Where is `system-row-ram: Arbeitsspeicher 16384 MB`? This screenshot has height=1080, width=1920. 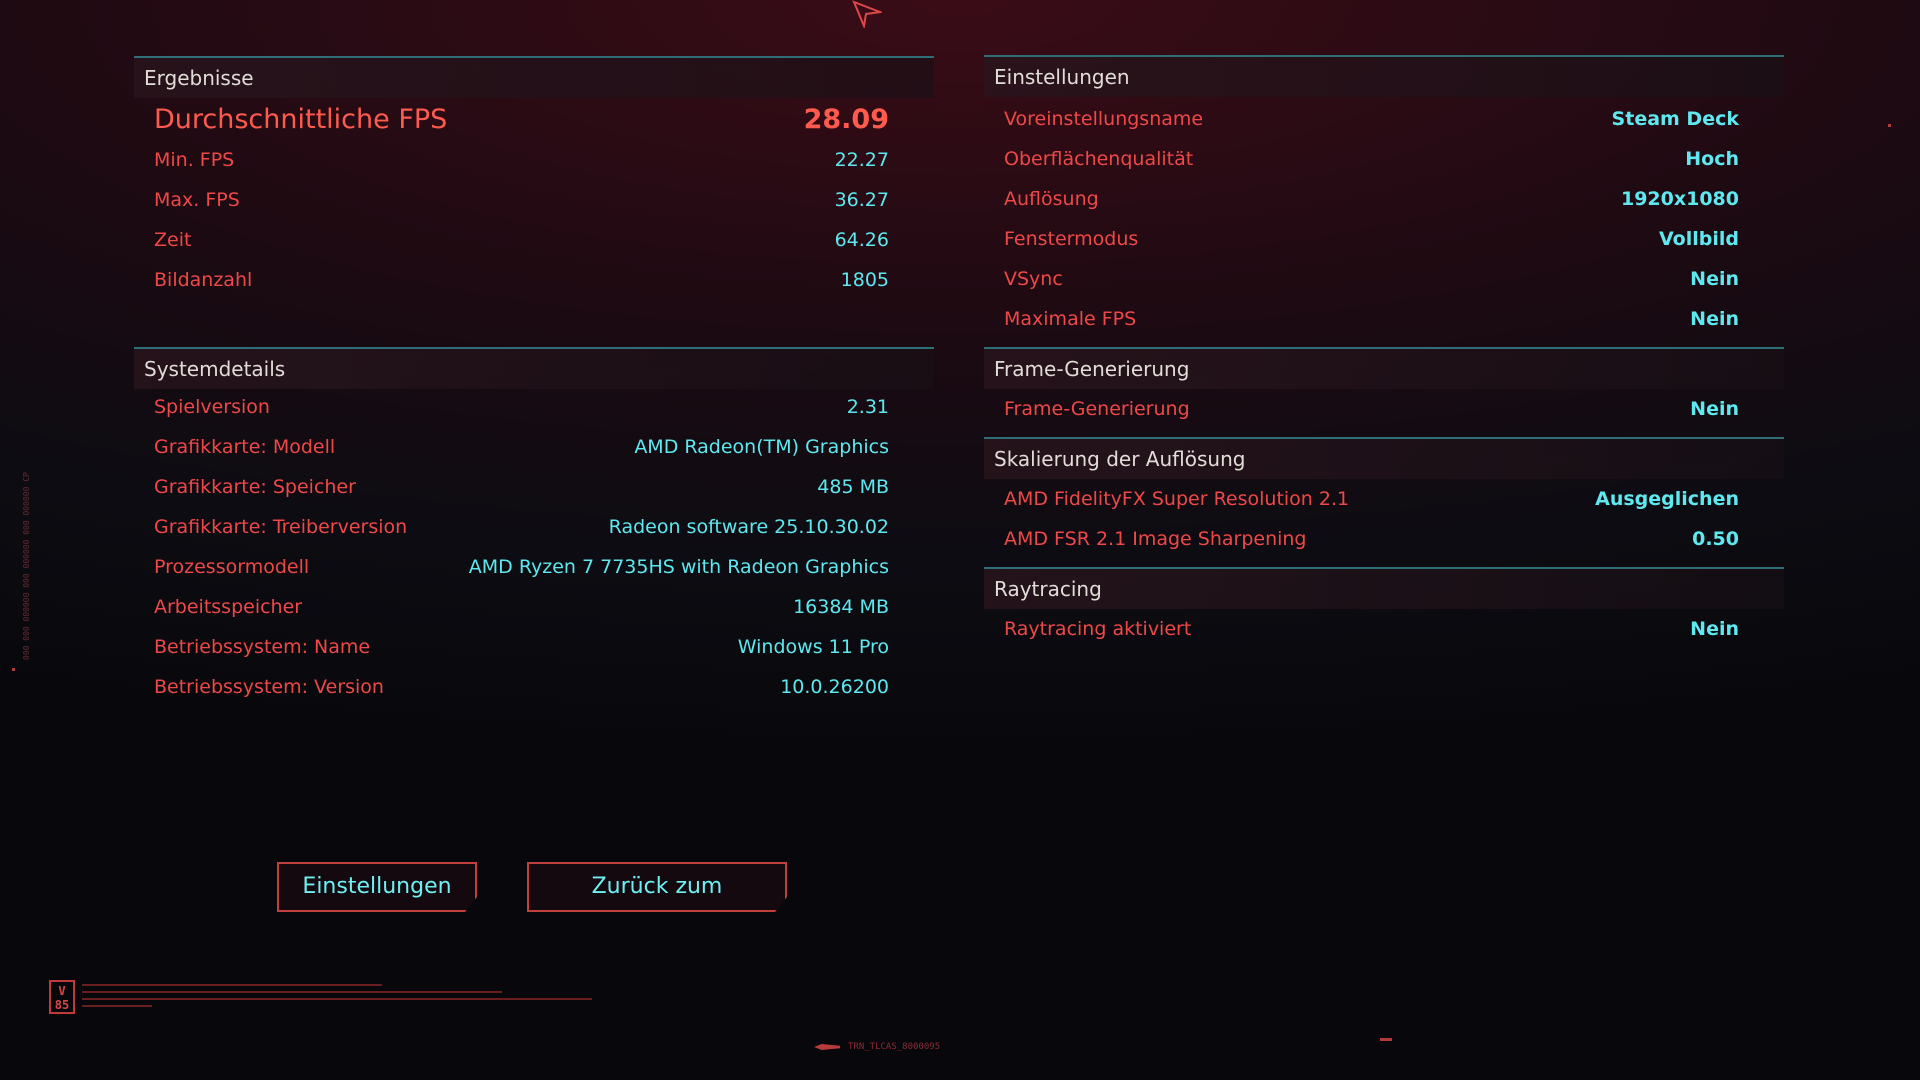 system-row-ram: Arbeitsspeicher 16384 MB is located at coordinates (521, 607).